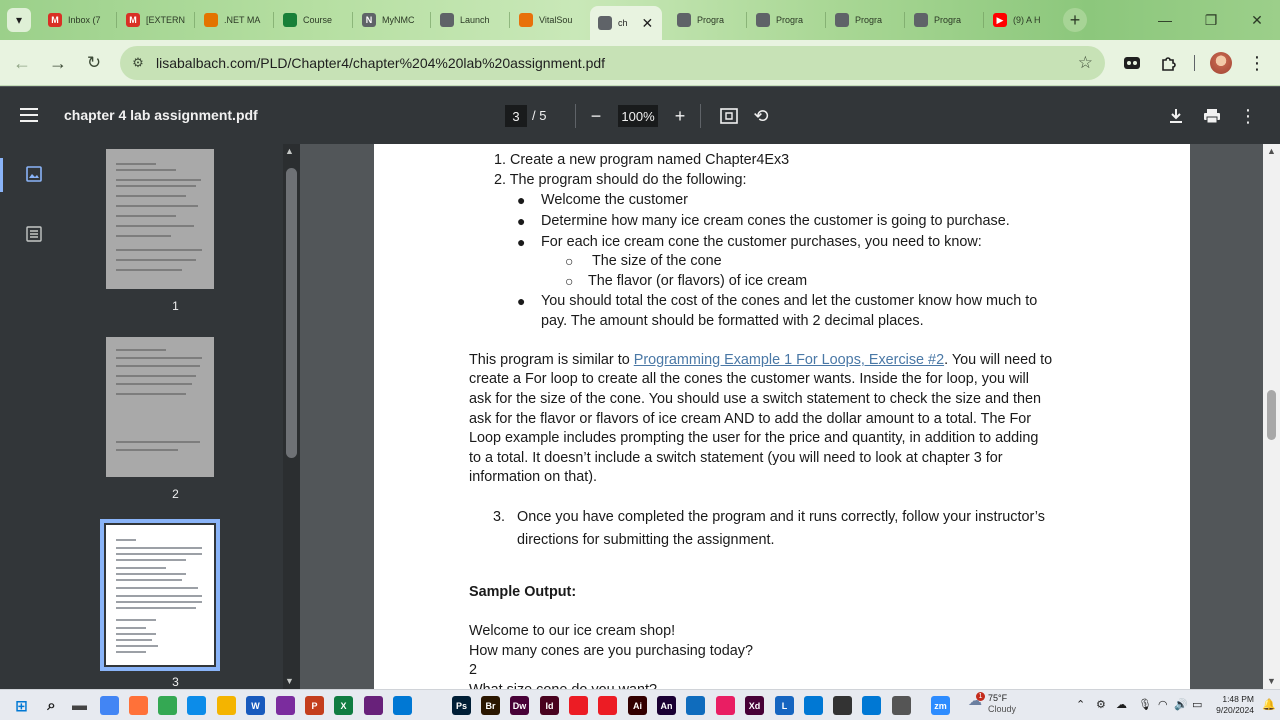 The image size is (1280, 720). Describe the element at coordinates (1101, 704) in the screenshot. I see `tray-app-icon: ⚙` at that location.